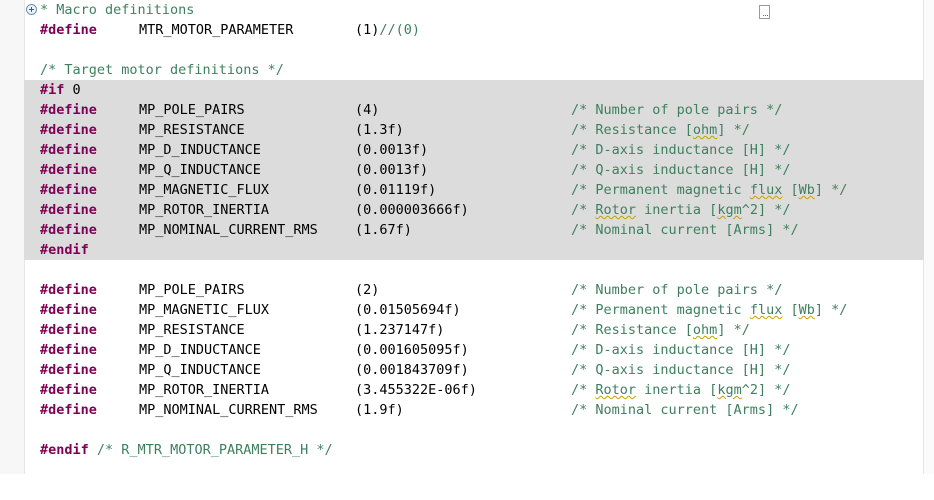 This screenshot has width=934, height=500. Describe the element at coordinates (400, 330) in the screenshot. I see `macro-value: (1.237147f)` at that location.